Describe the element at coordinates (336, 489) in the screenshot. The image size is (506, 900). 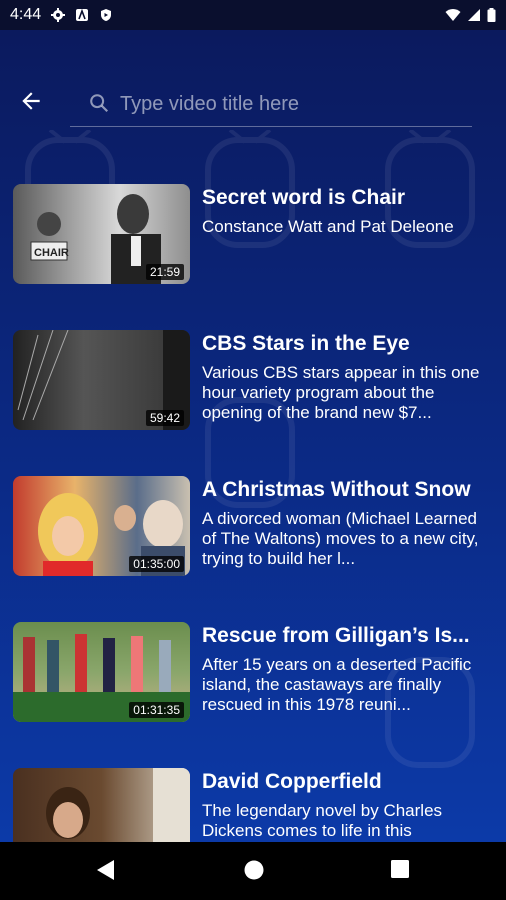
I see `video-title: A Christmas Without Snow` at that location.